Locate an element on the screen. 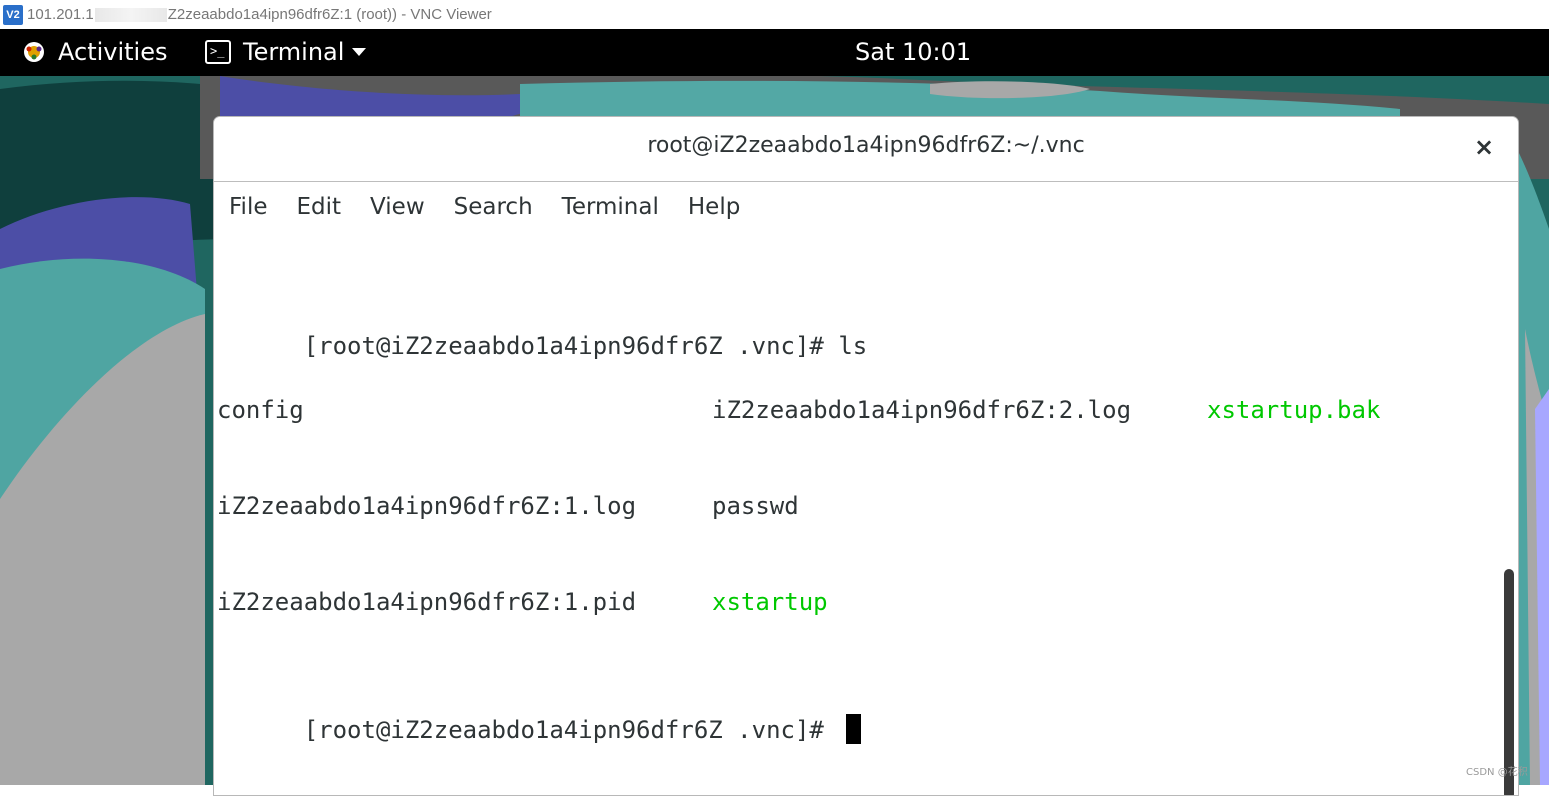 This screenshot has height=796, width=1549. file-entry: config is located at coordinates (260, 410).